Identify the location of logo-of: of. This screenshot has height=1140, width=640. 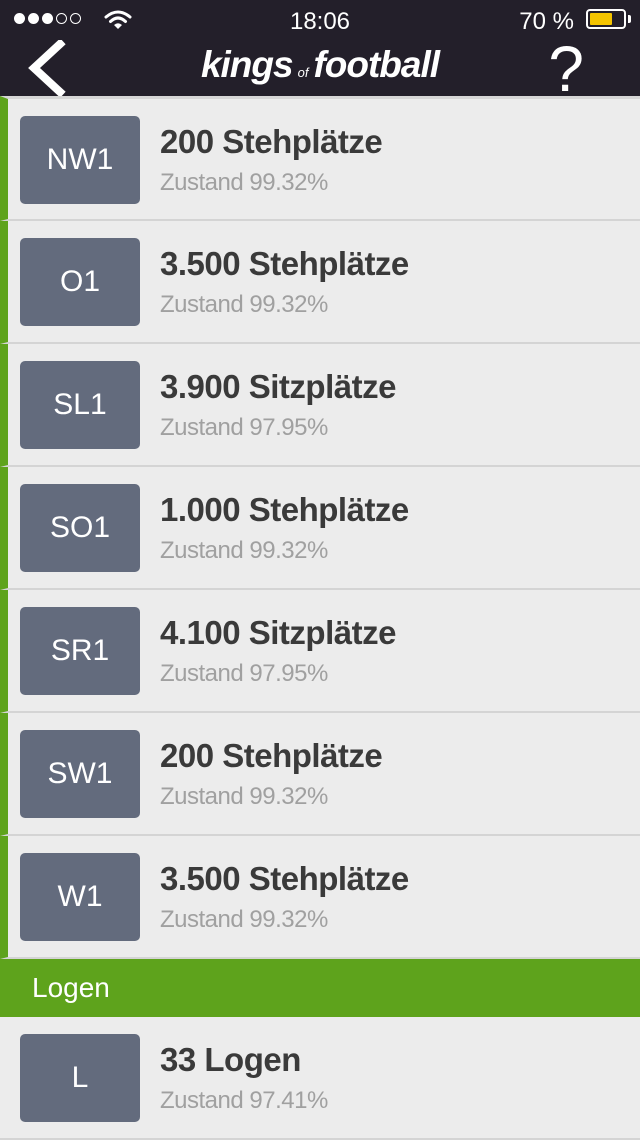
(303, 72).